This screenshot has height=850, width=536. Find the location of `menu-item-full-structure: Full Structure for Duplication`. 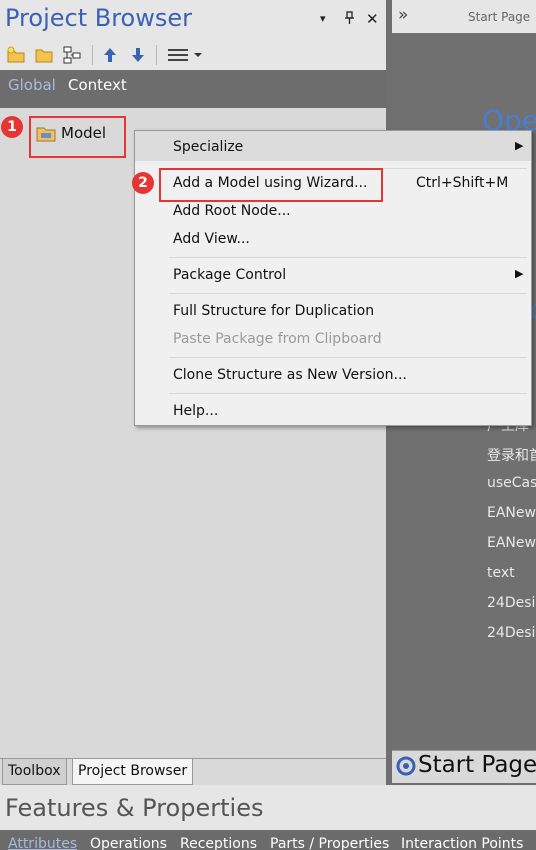

menu-item-full-structure: Full Structure for Duplication is located at coordinates (273, 311).